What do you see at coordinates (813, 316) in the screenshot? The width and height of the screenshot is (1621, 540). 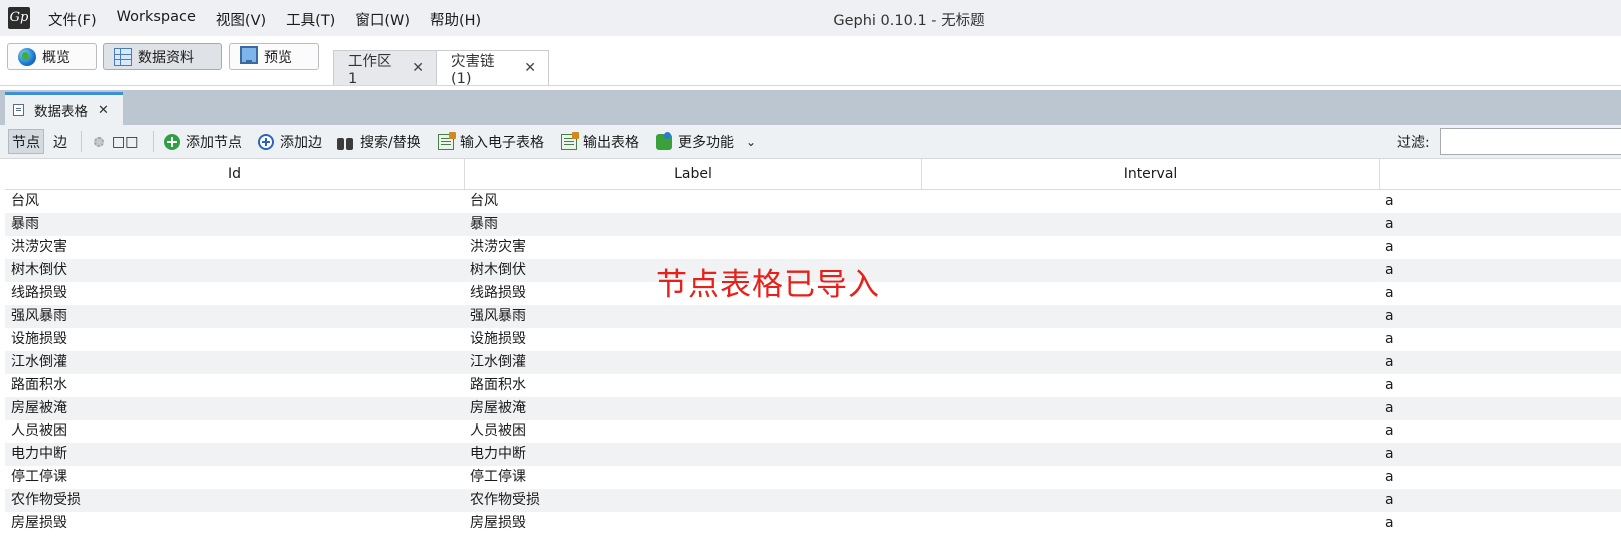 I see `table-row: 强风暴雨 强风暴雨 a` at bounding box center [813, 316].